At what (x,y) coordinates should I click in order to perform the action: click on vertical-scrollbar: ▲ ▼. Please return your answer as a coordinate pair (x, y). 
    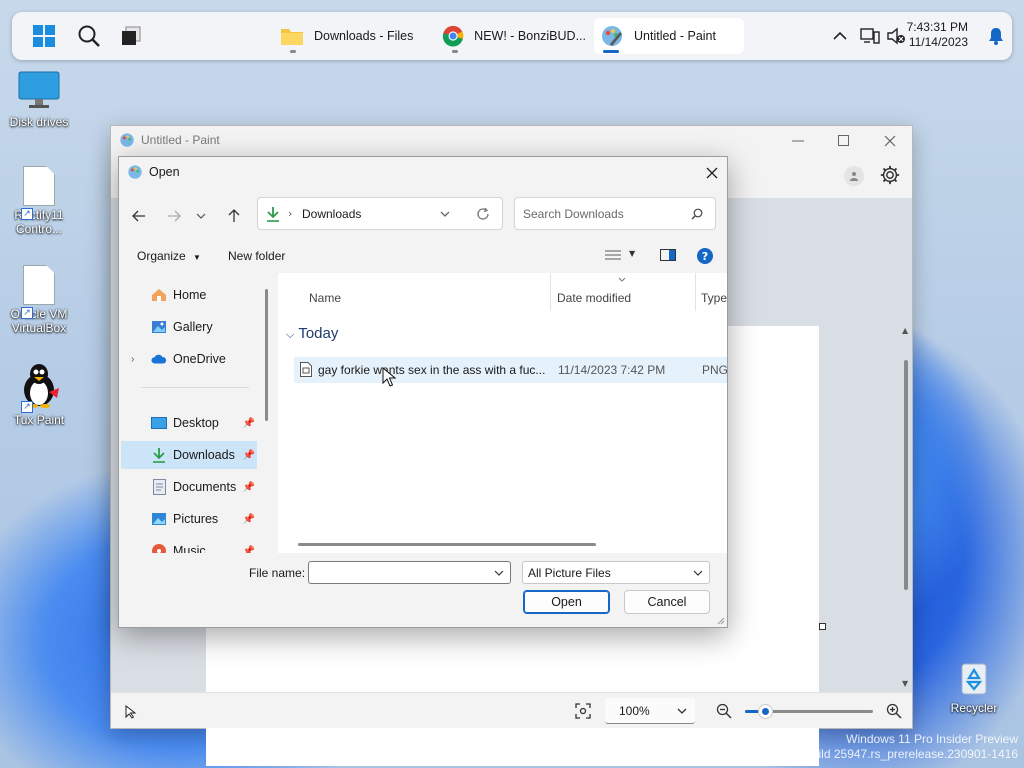
    Looking at the image, I should click on (906, 507).